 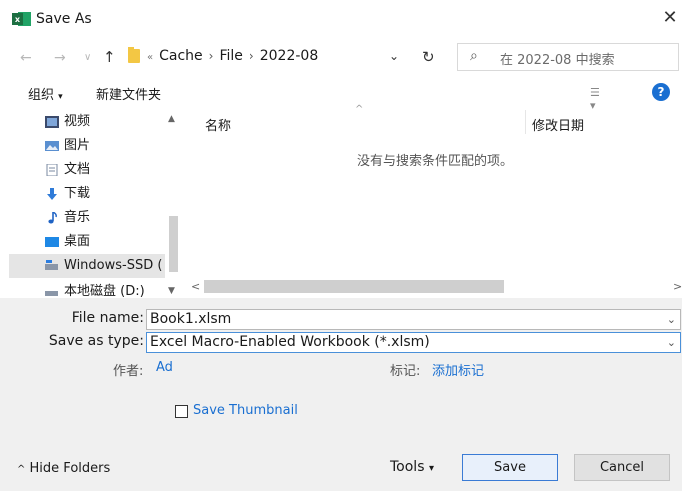 I want to click on organize-label: 组织, so click(x=41, y=95).